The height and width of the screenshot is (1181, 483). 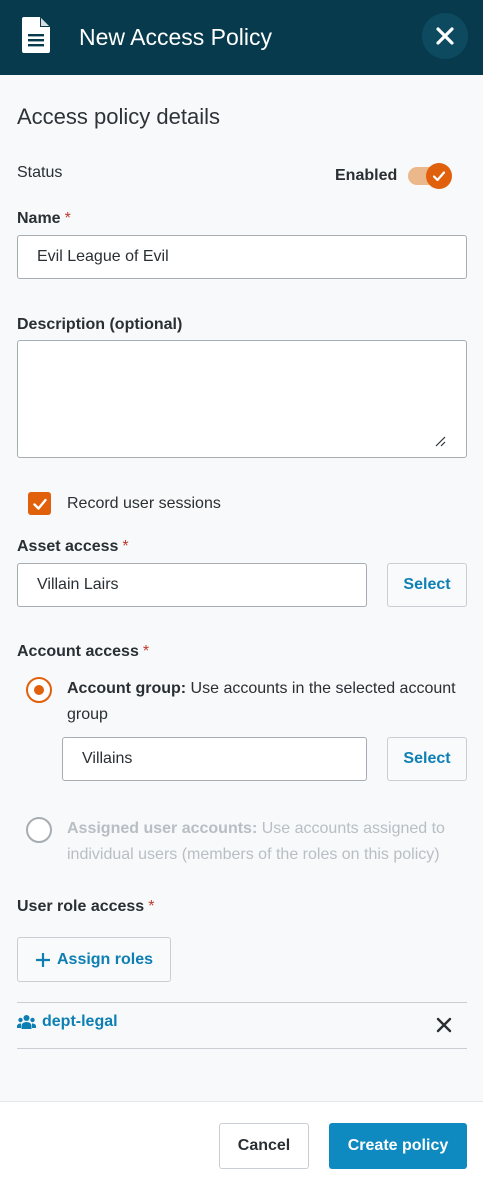 I want to click on status-toggle, so click(x=429, y=176).